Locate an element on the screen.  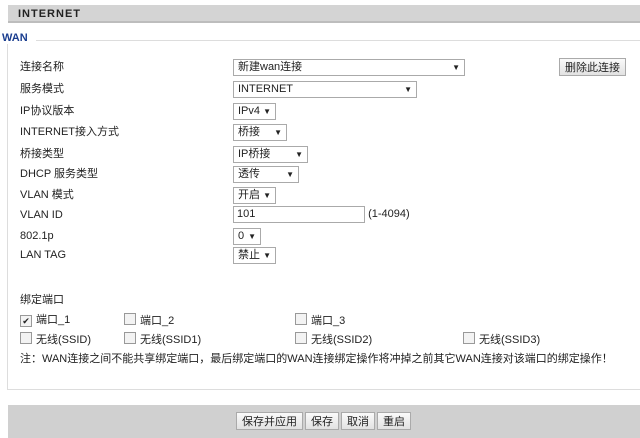
ip-version-value: IPv4 is located at coordinates (249, 111).